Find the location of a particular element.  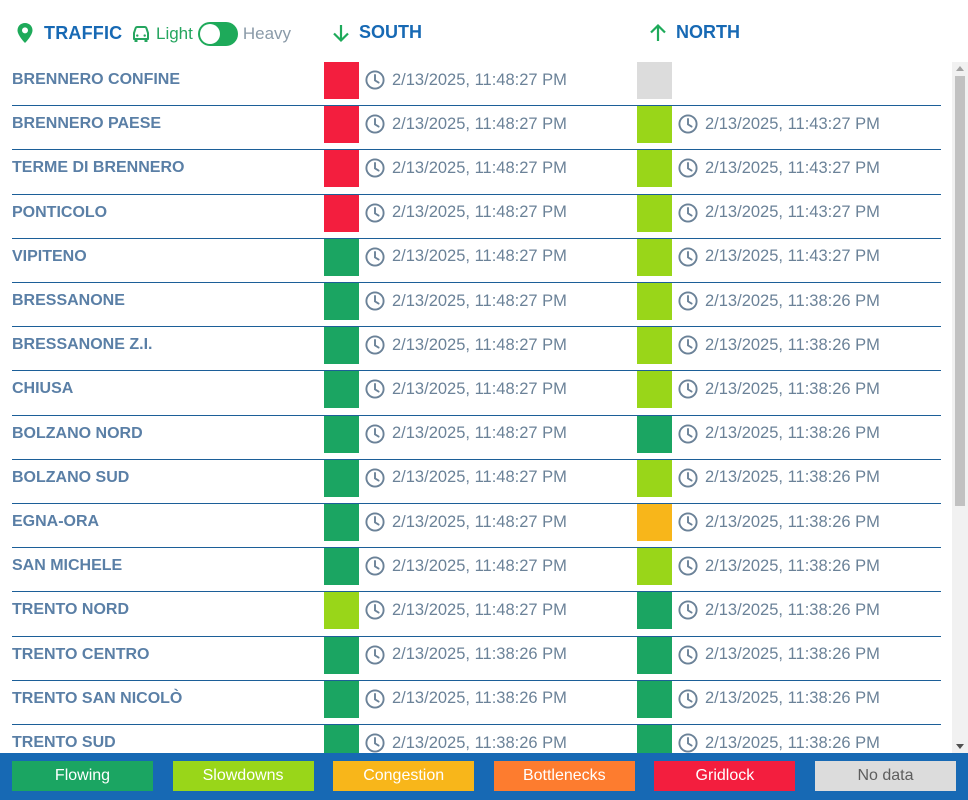

scroll-up-arrow-icon is located at coordinates (960, 68).